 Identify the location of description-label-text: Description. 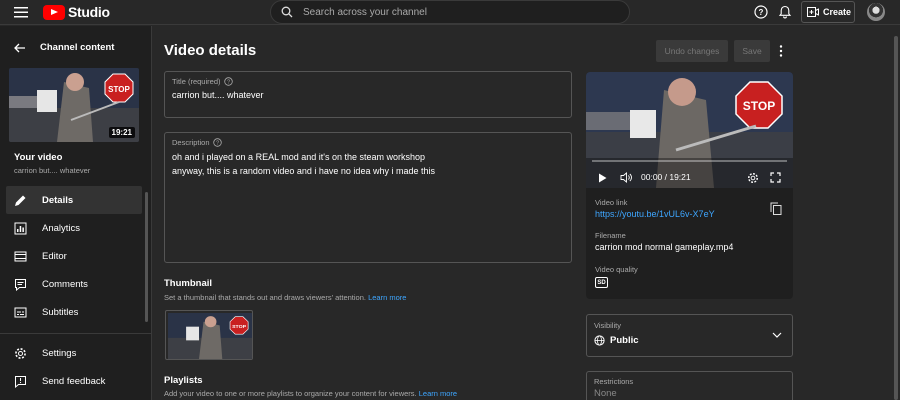
(191, 142).